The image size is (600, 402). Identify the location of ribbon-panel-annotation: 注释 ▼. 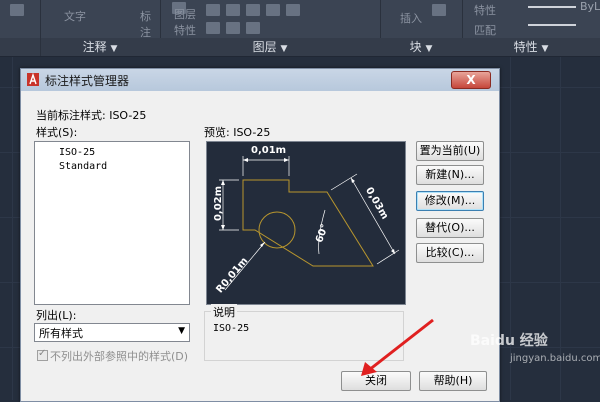
(100, 47).